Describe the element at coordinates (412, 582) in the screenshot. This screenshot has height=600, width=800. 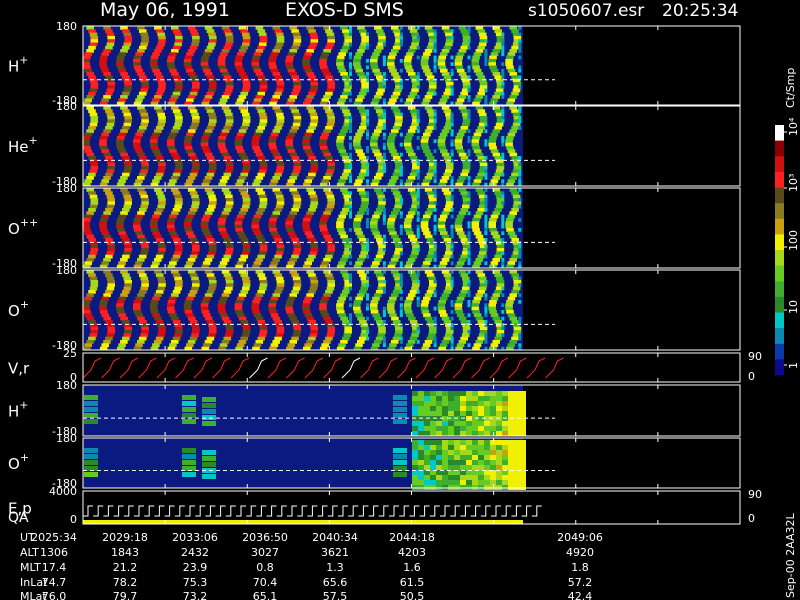
I see `footer-cell: 61.5` at that location.